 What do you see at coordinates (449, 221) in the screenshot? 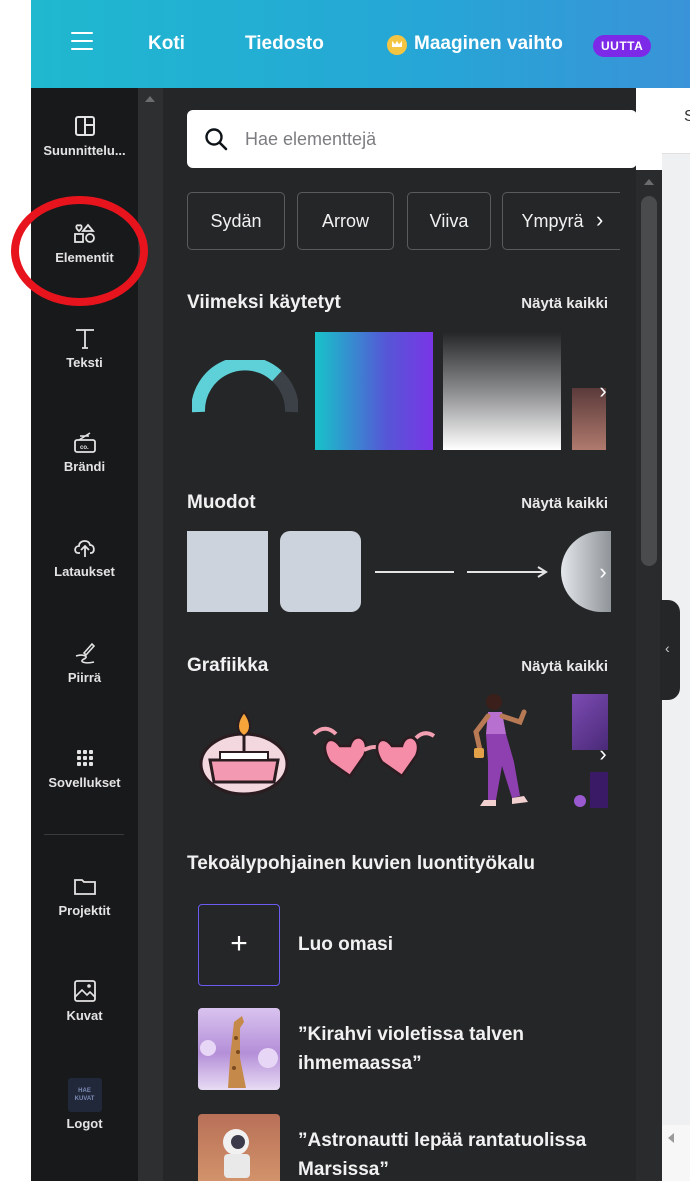
I see `chip-line: Viiva` at bounding box center [449, 221].